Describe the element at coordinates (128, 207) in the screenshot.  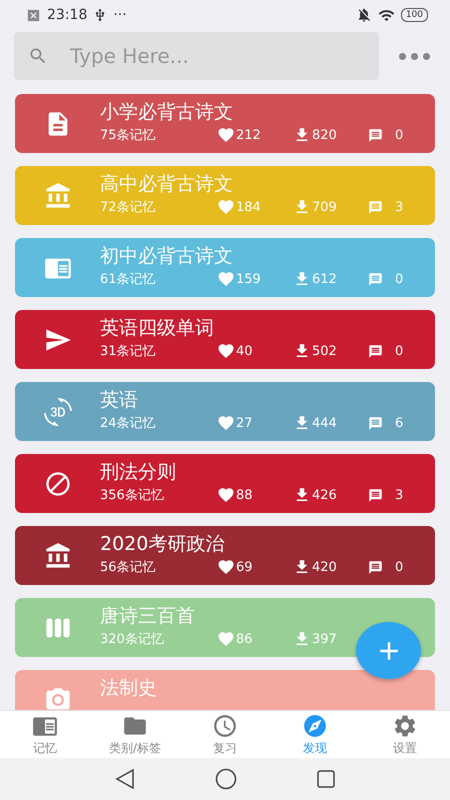
I see `memory-count: 72条记忆` at that location.